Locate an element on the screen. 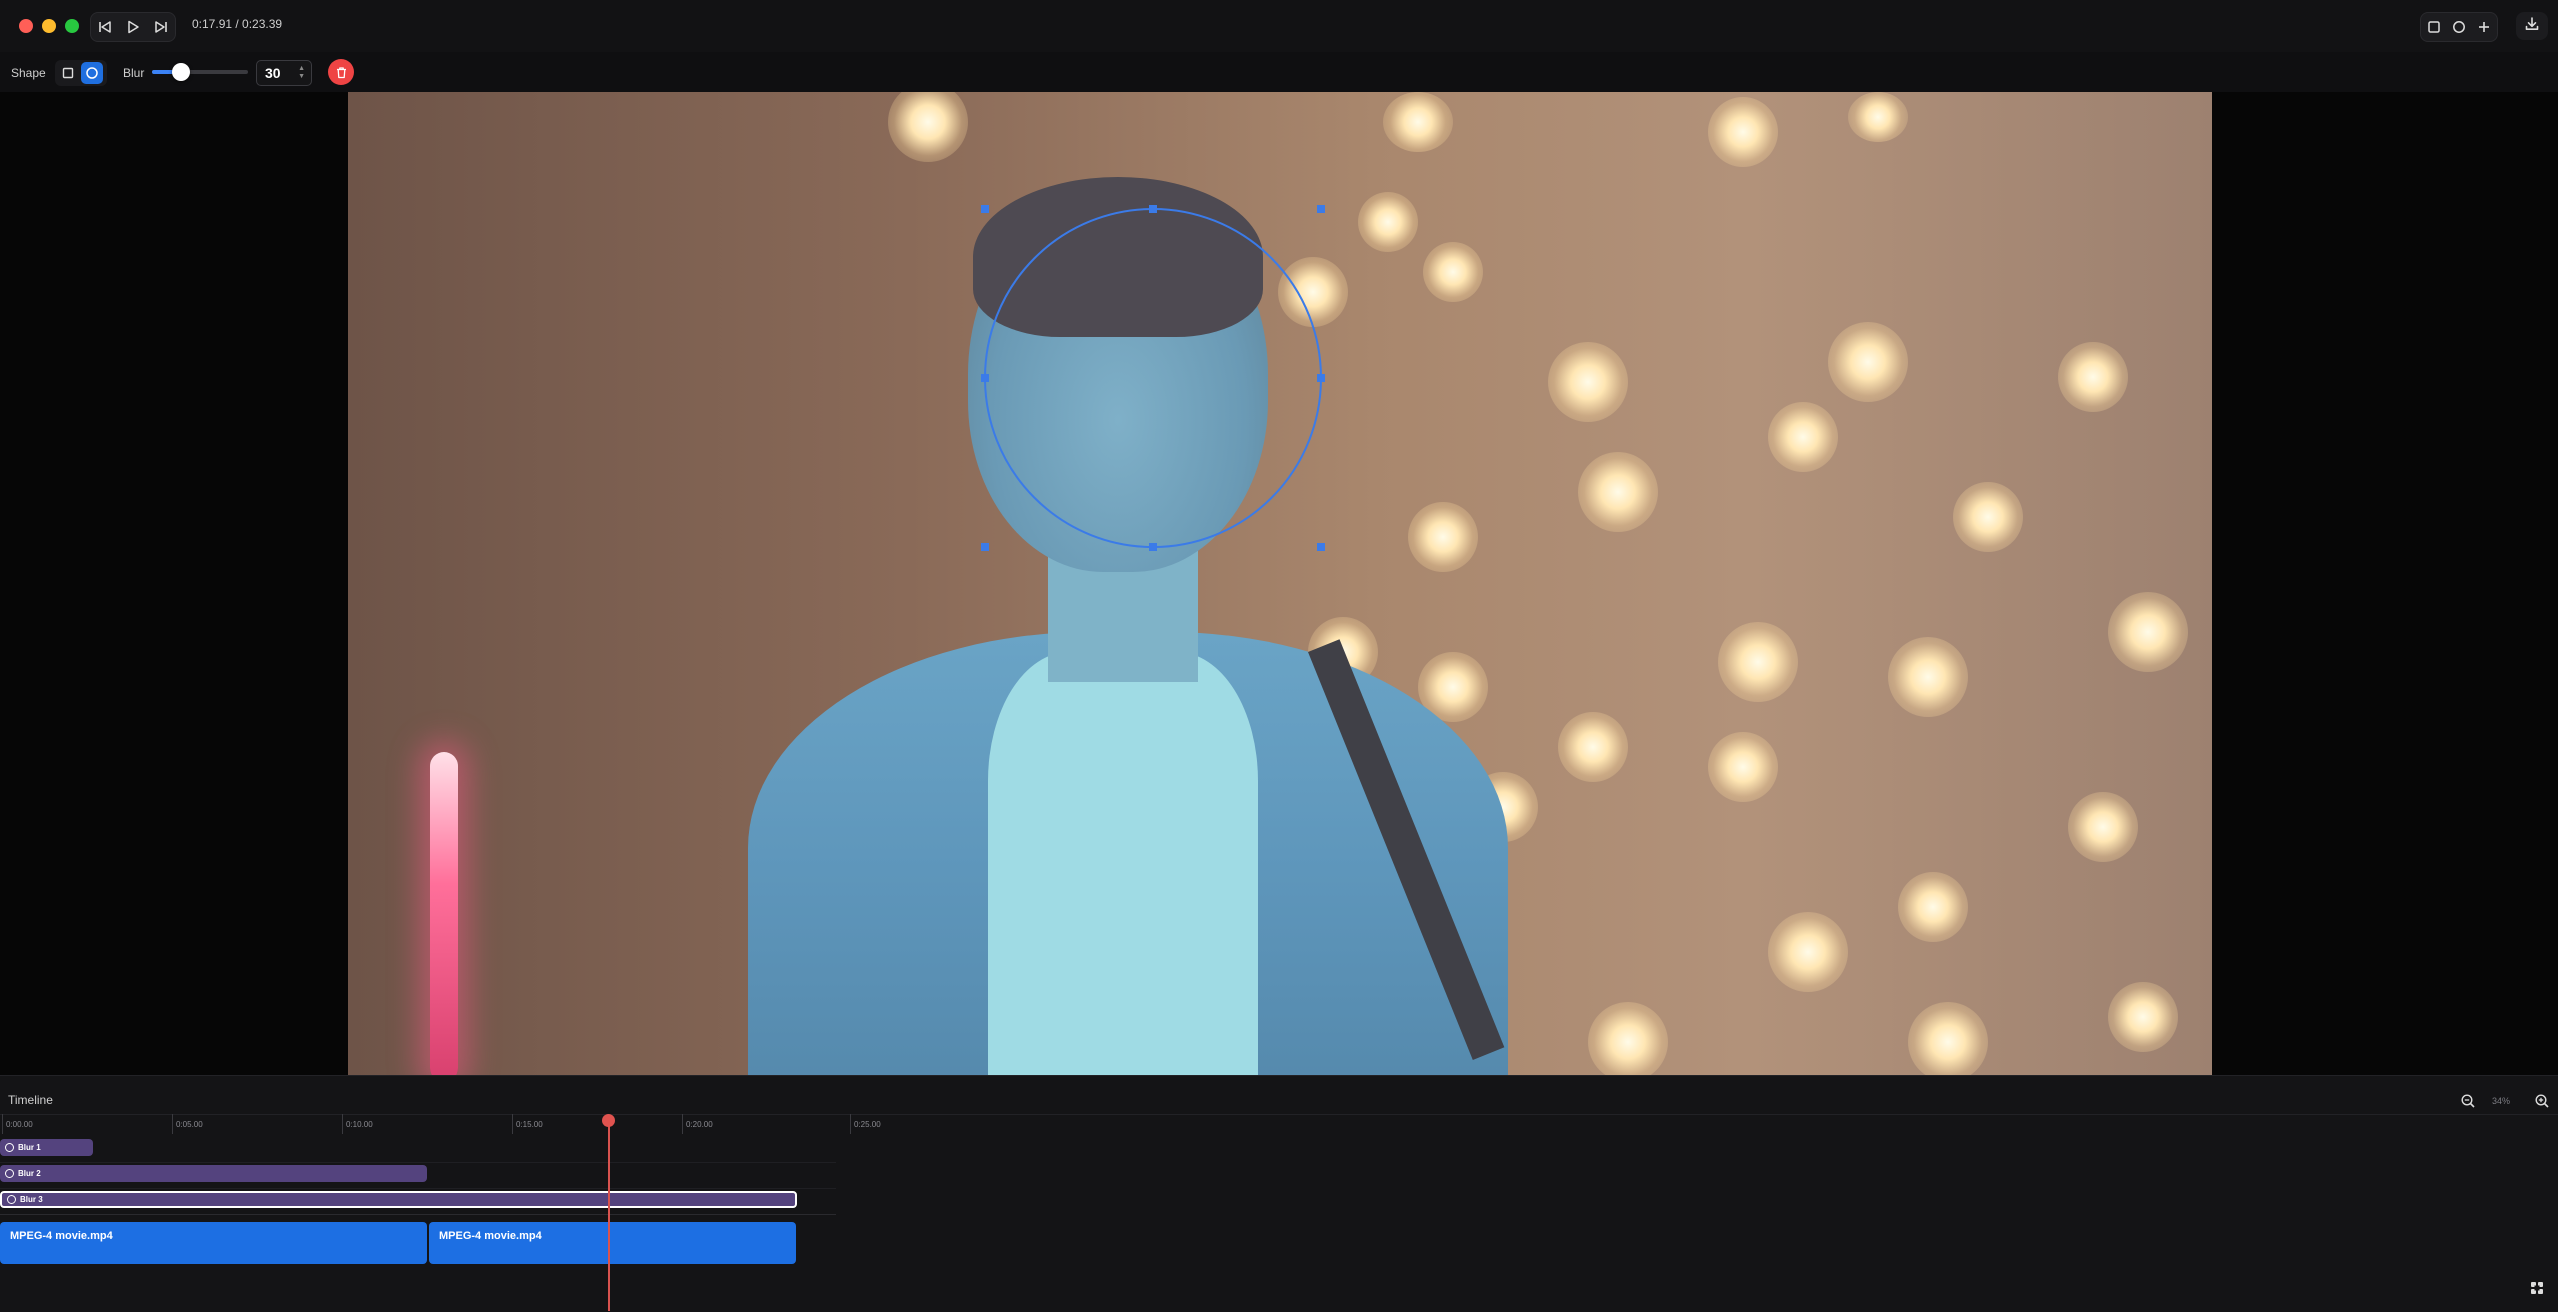 The width and height of the screenshot is (2558, 1312). ruler-tick: 0:25.00 is located at coordinates (865, 1124).